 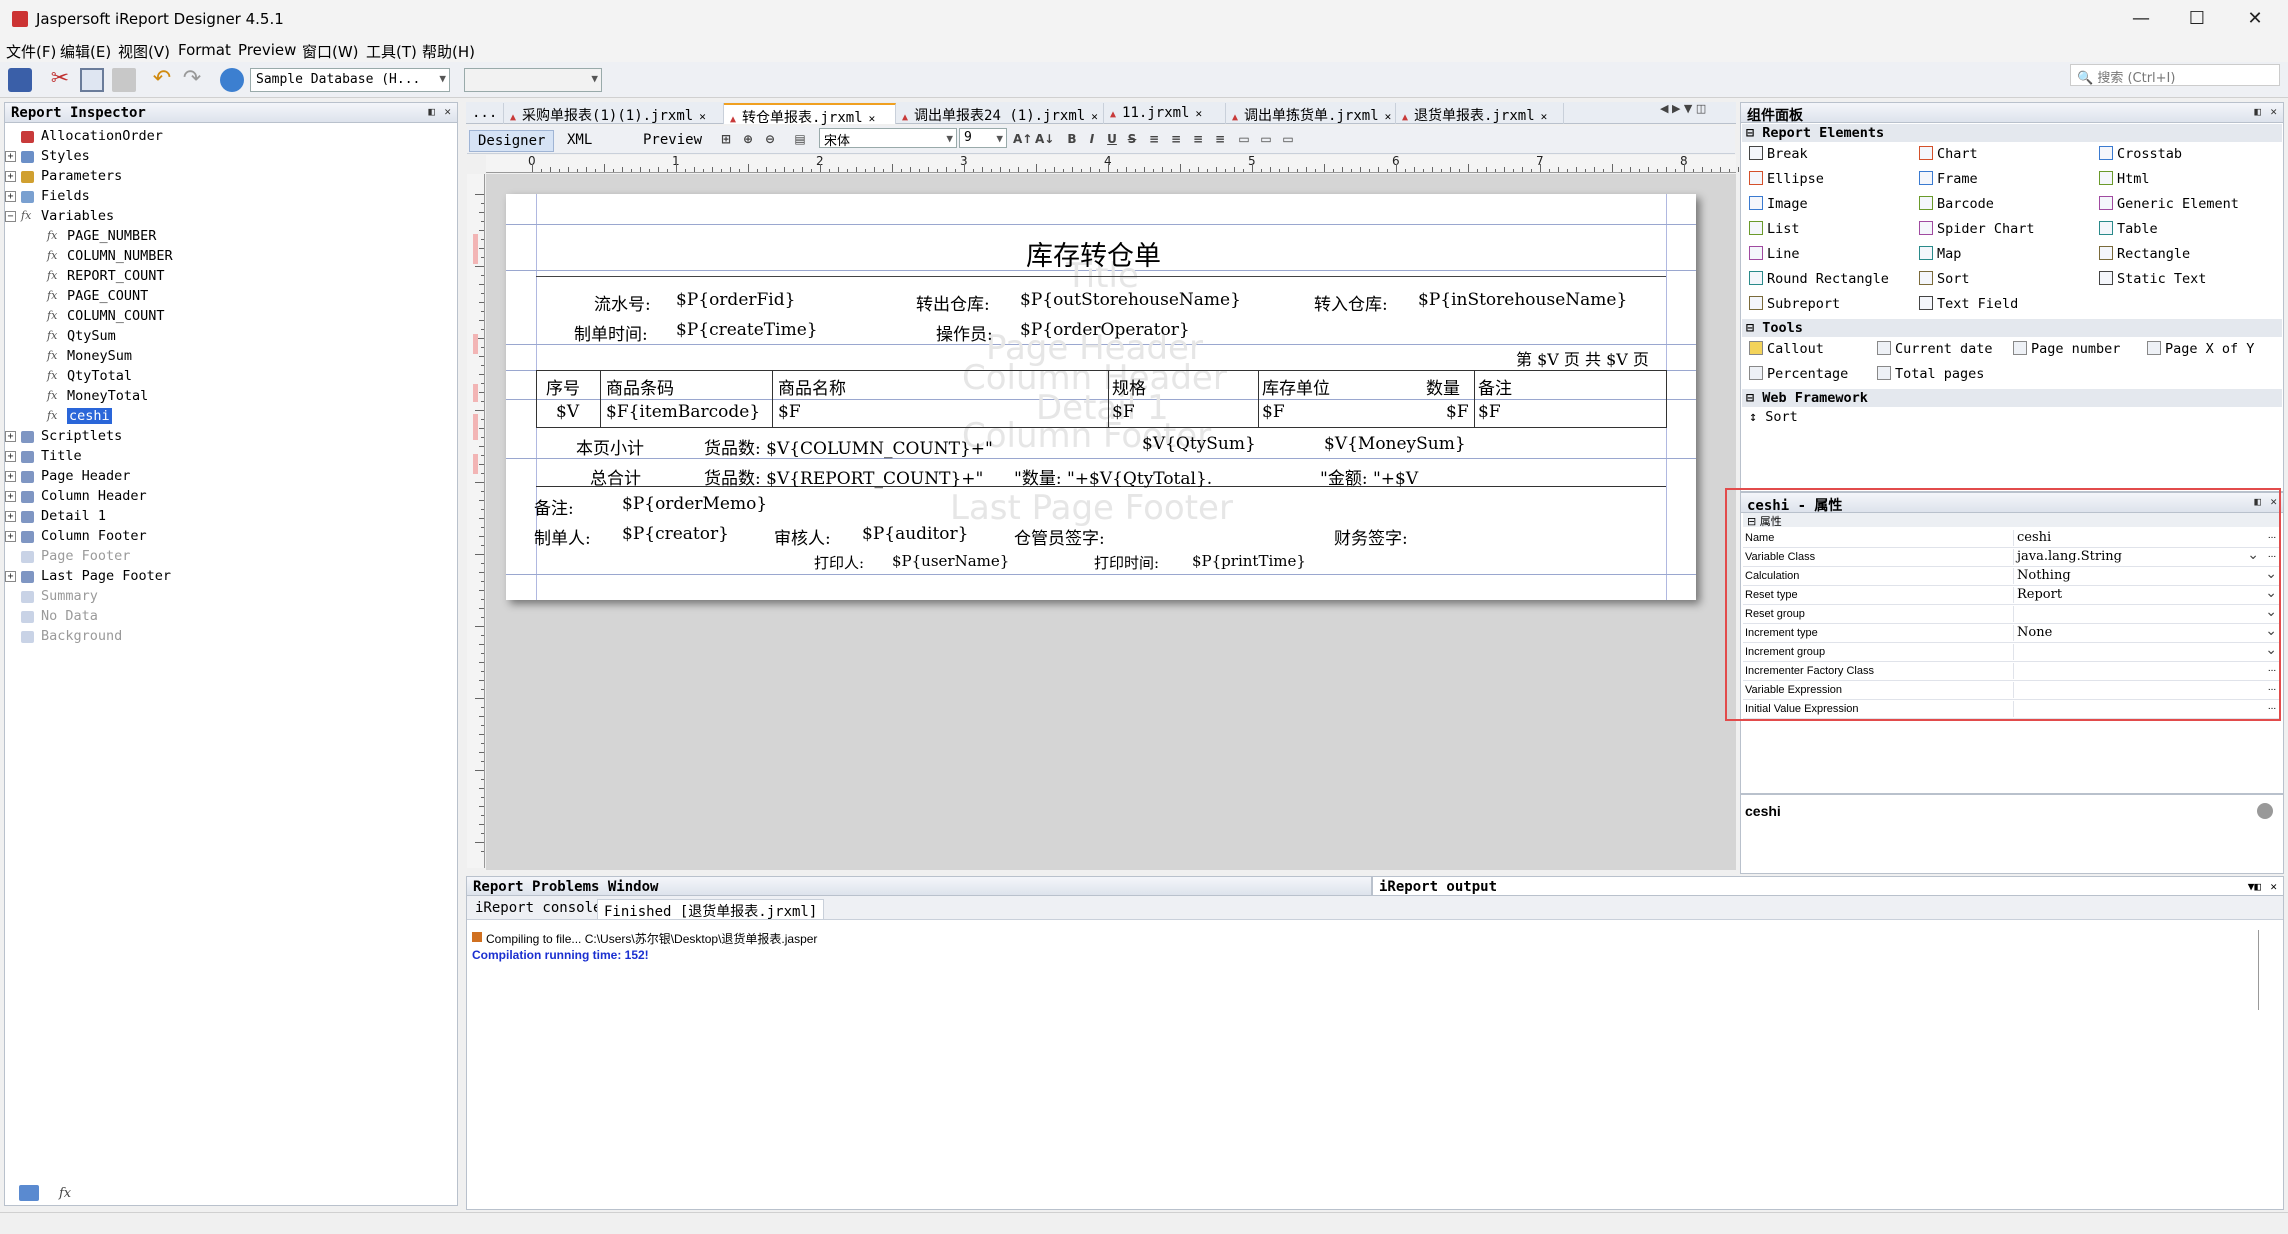 What do you see at coordinates (124, 80) in the screenshot?
I see `paste-icon` at bounding box center [124, 80].